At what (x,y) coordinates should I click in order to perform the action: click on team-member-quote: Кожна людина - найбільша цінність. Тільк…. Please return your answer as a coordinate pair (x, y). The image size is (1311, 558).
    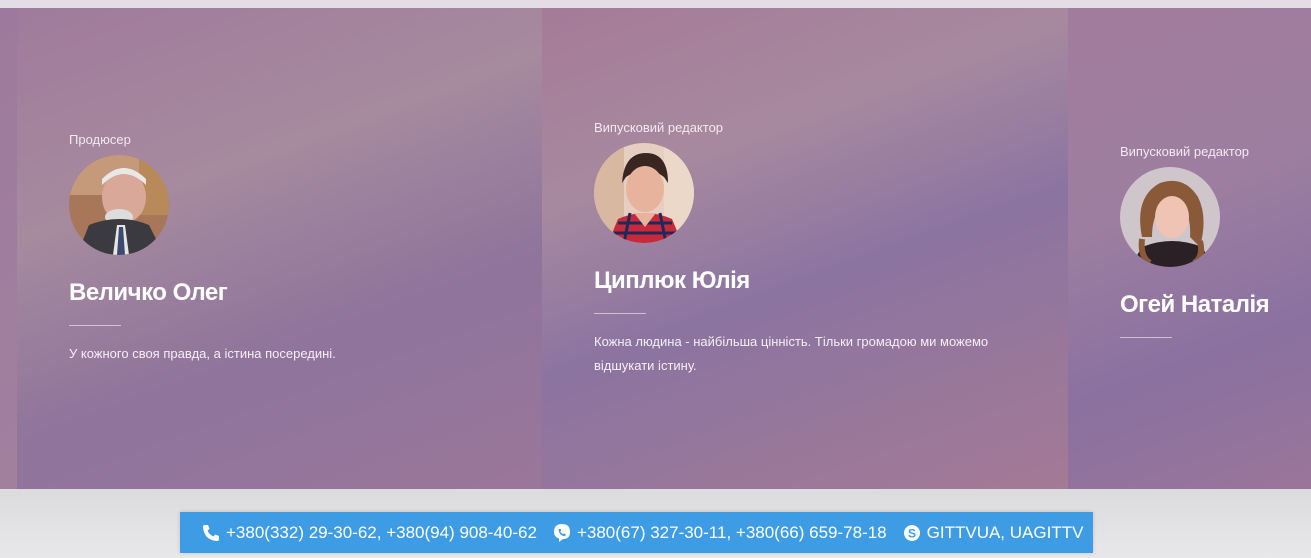
    Looking at the image, I should click on (791, 353).